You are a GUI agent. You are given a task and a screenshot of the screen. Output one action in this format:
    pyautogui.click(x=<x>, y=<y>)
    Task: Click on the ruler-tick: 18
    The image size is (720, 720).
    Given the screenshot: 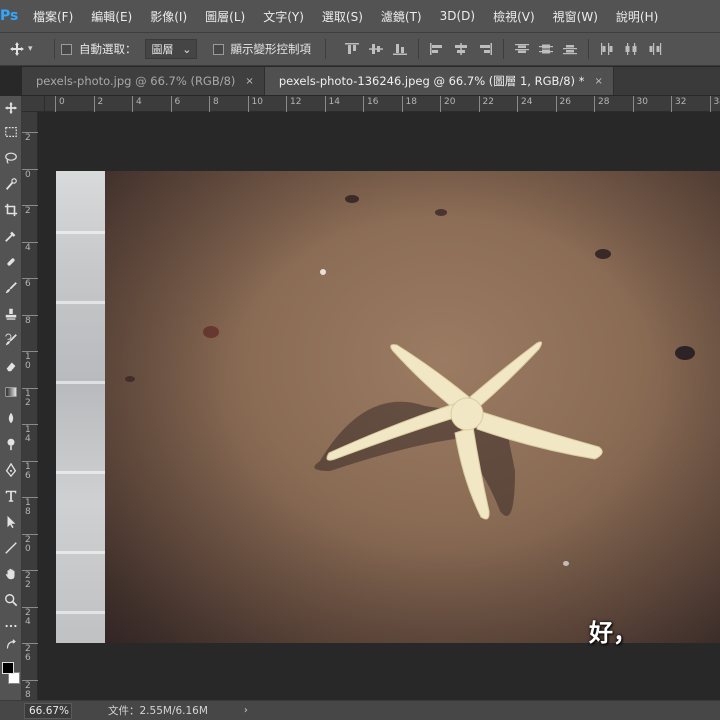 What is the action you would take?
    pyautogui.click(x=30, y=507)
    